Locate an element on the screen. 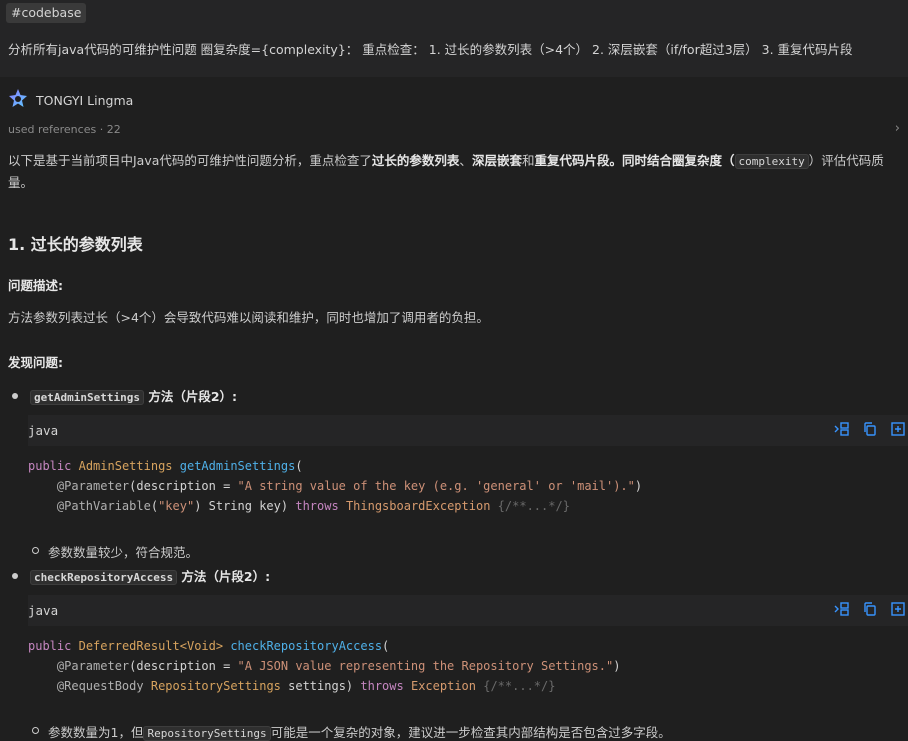  lingma-logo-icon is located at coordinates (18, 100).